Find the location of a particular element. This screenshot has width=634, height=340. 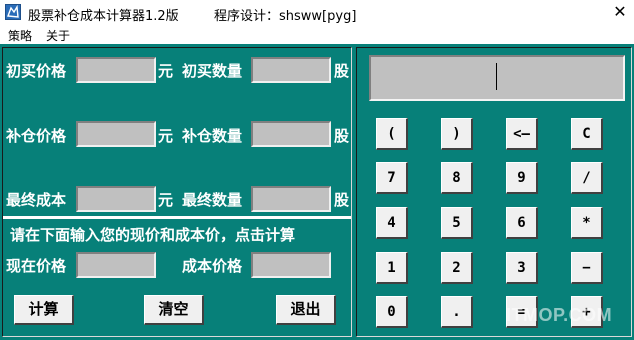

add-qty-label: 补仓数量 is located at coordinates (212, 136).